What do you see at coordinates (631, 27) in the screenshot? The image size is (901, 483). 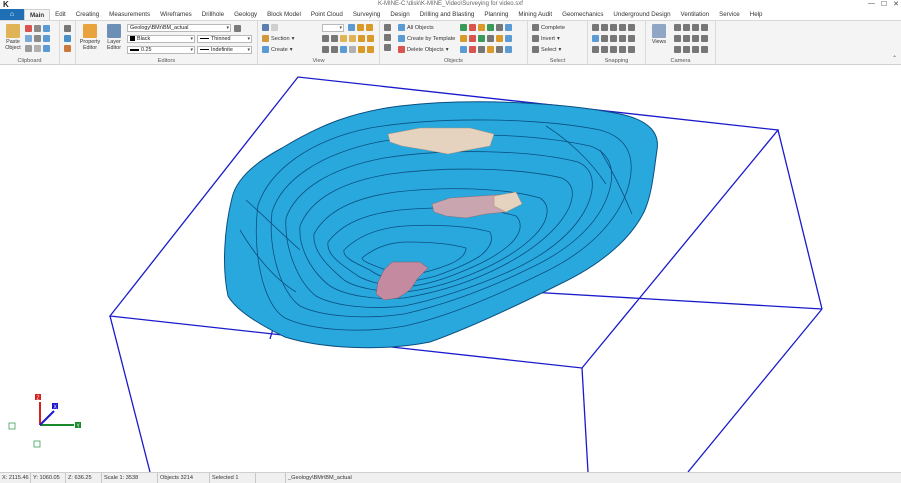 I see `snap-nearest-icon` at bounding box center [631, 27].